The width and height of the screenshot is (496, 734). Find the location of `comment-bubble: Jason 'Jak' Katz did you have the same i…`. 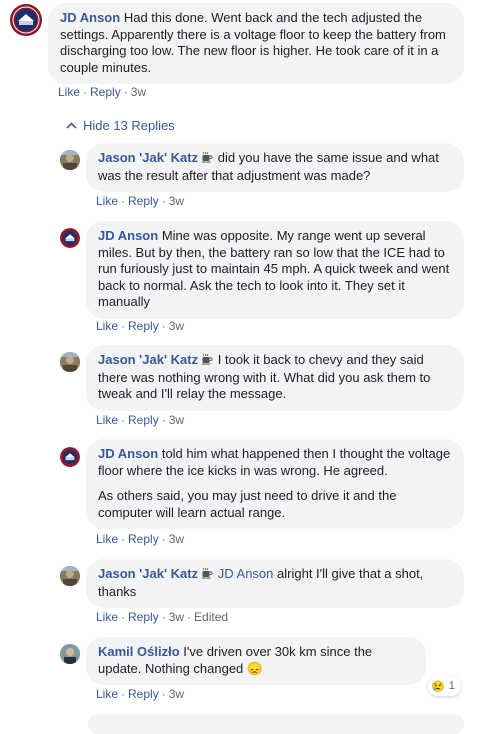

comment-bubble: Jason 'Jak' Katz did you have the same i… is located at coordinates (275, 167).